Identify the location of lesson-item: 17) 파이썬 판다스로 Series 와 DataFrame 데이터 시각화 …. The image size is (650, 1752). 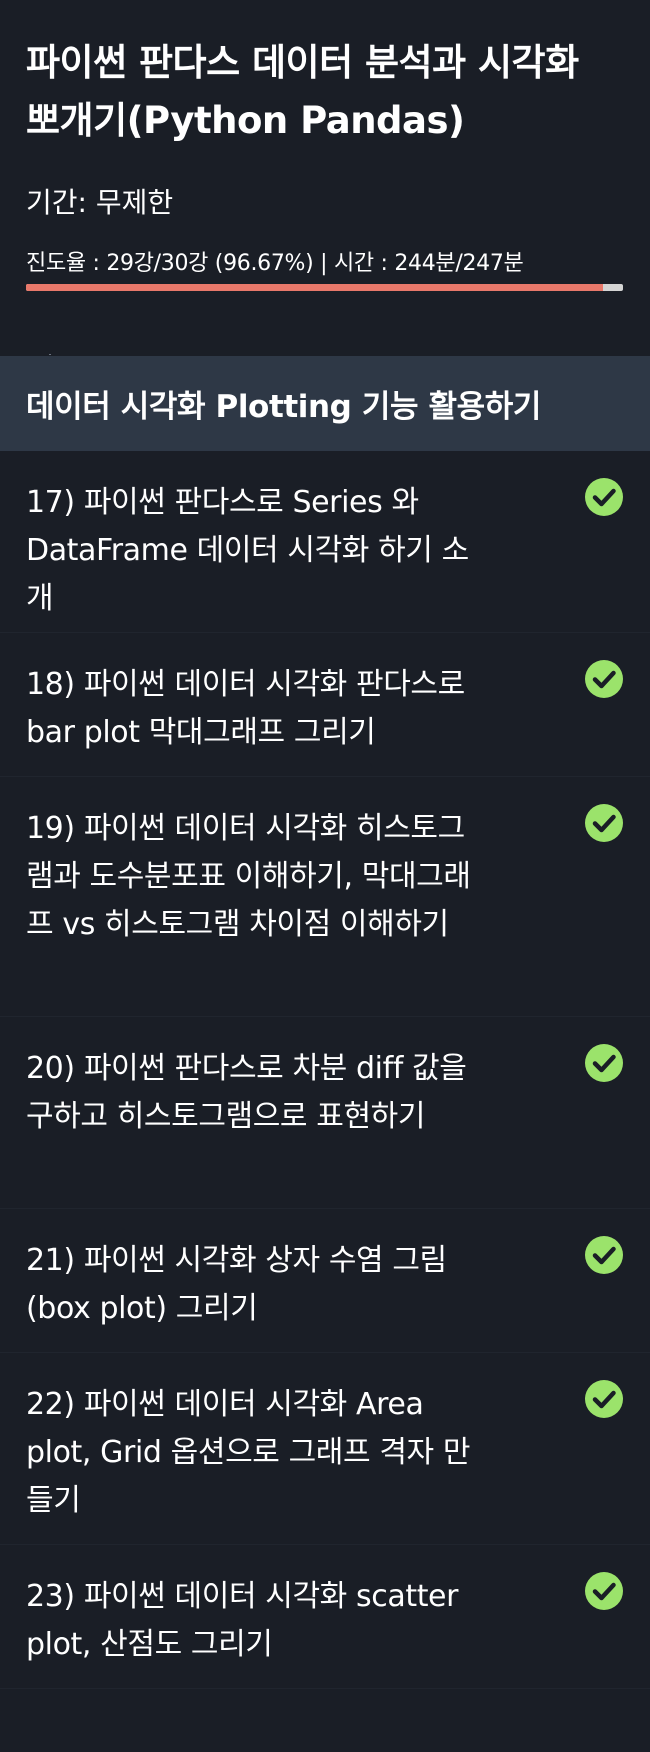
(325, 542).